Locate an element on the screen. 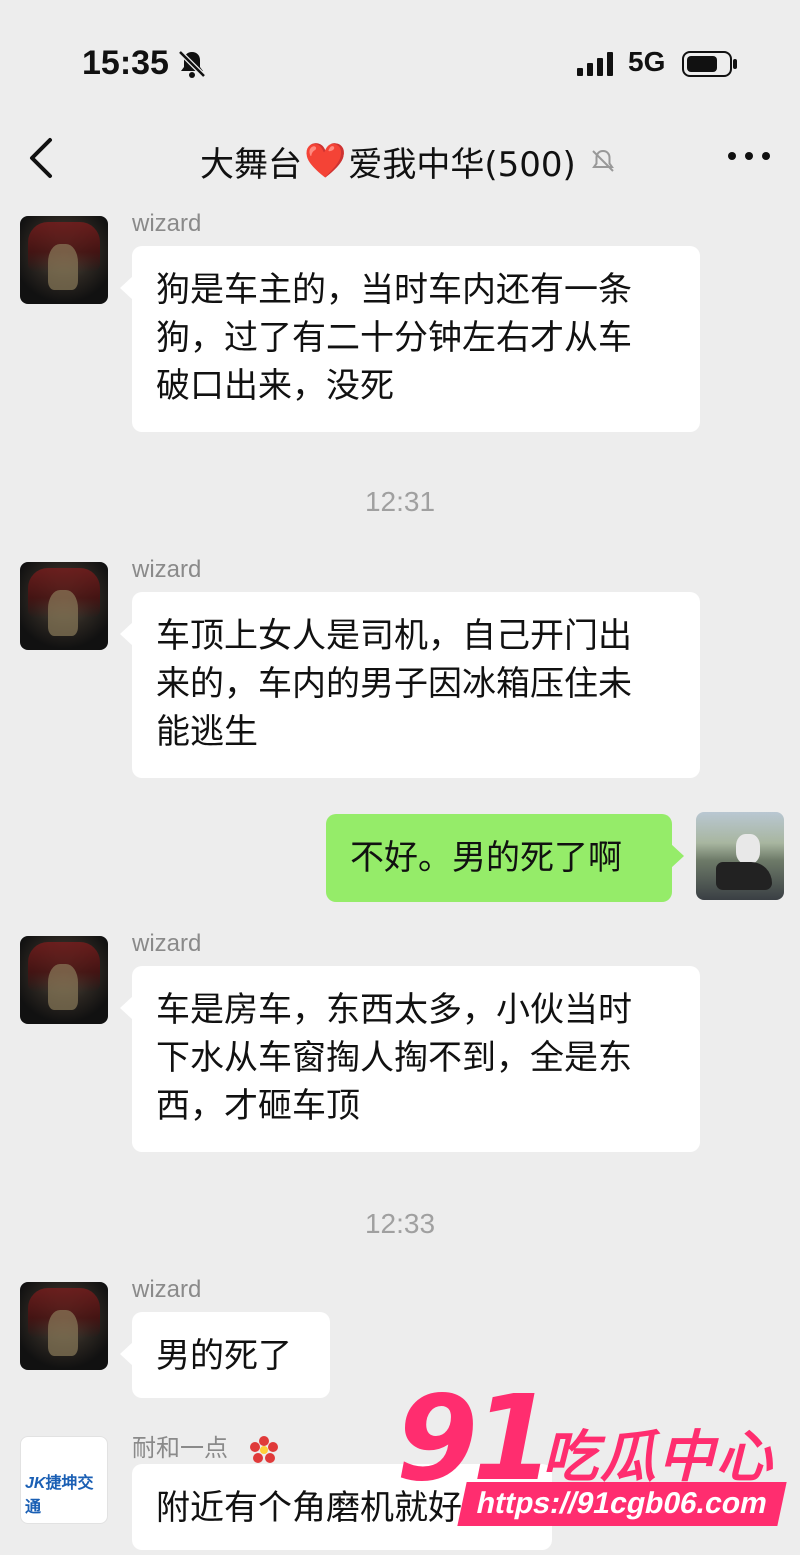 Image resolution: width=800 pixels, height=1555 pixels. message-line: 男的死了 is located at coordinates (224, 1356).